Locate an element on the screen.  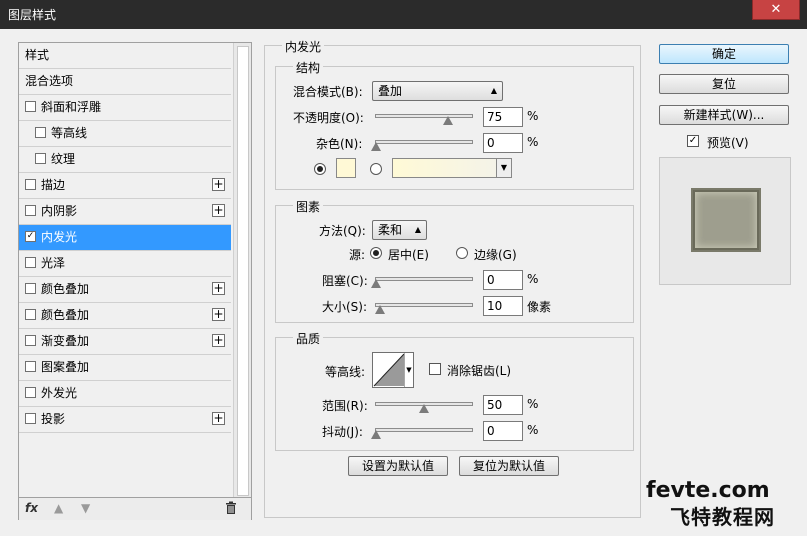
choke-slider-knob is located at coordinates (376, 283).